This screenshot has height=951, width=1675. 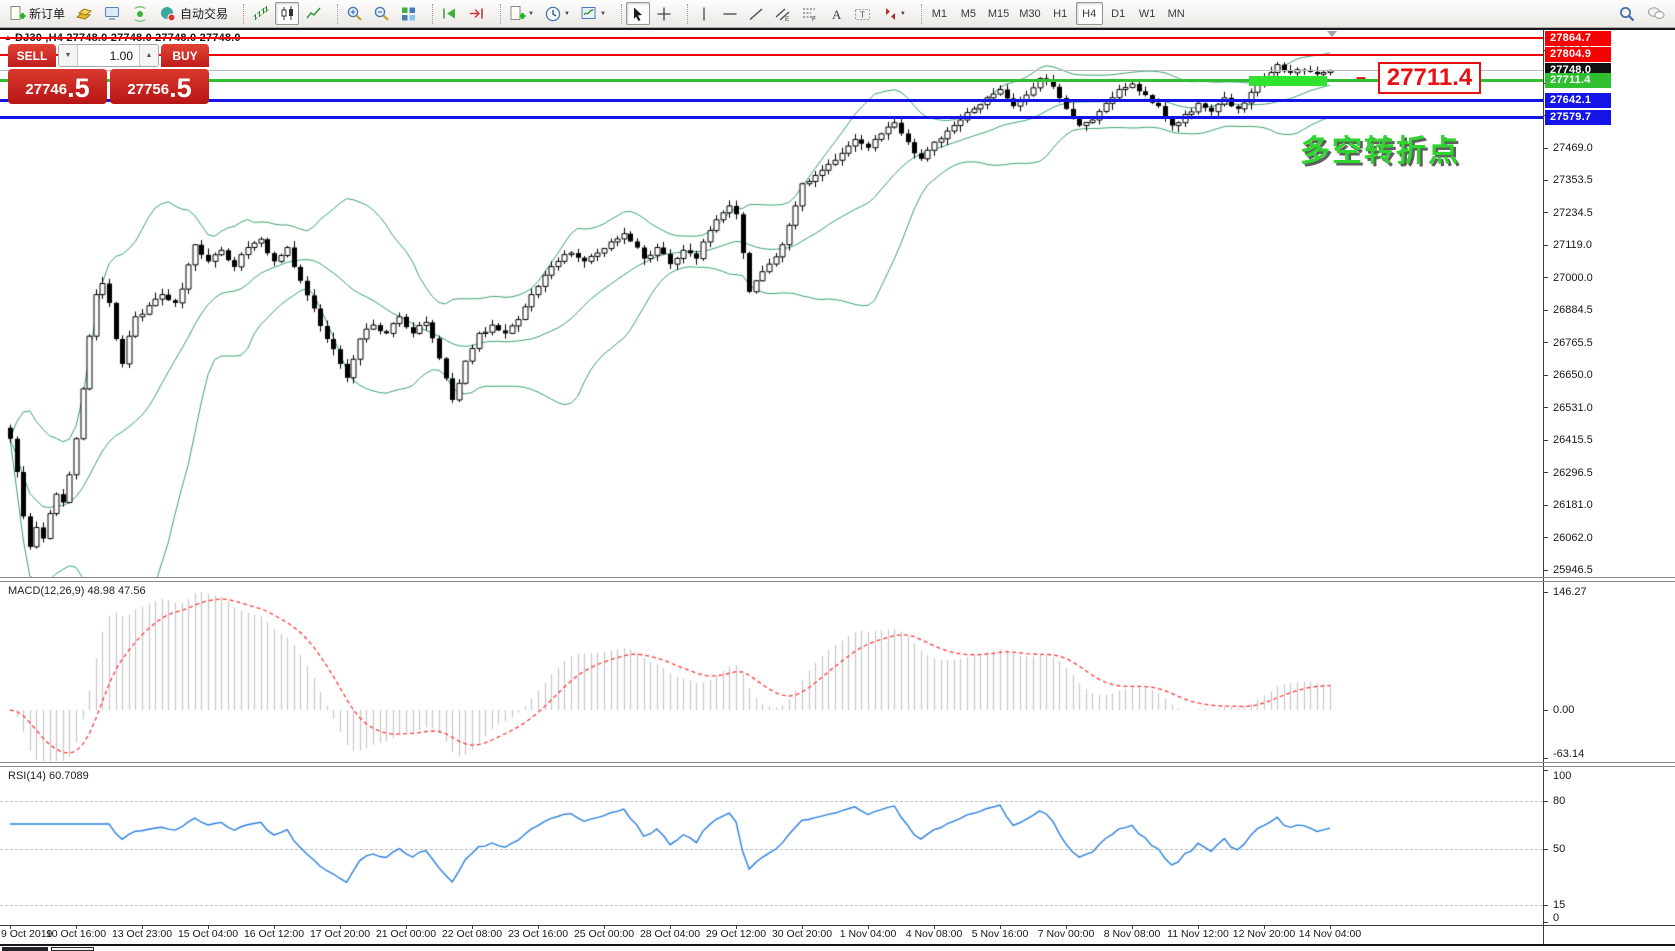 I want to click on candlestick-chart-button, so click(x=287, y=13).